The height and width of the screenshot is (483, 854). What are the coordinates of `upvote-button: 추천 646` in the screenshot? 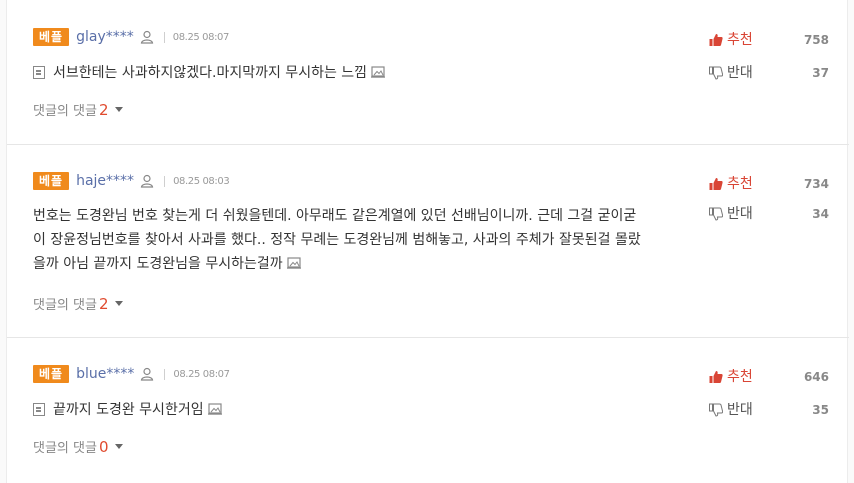 It's located at (769, 377).